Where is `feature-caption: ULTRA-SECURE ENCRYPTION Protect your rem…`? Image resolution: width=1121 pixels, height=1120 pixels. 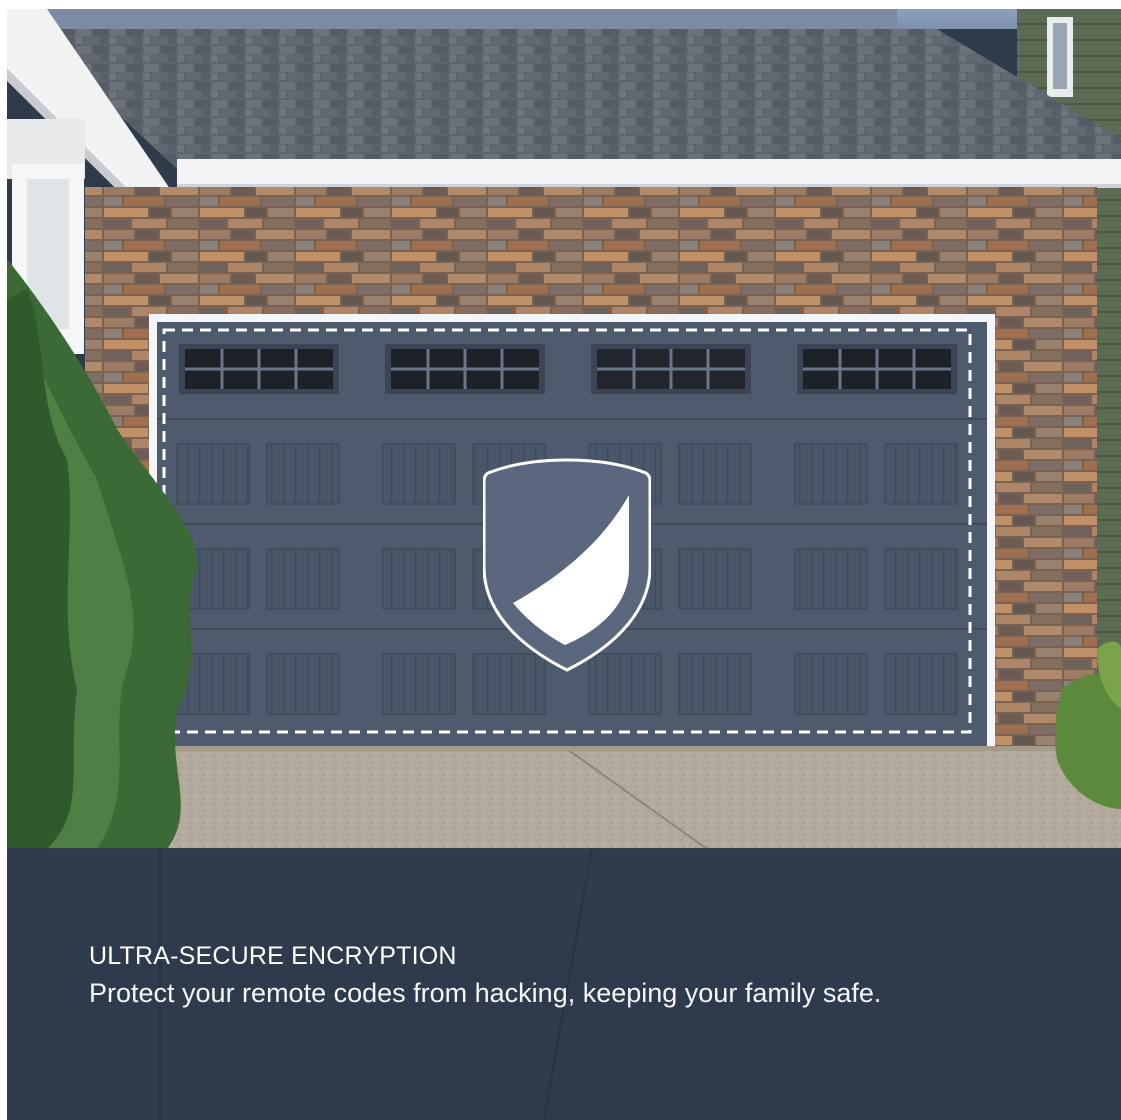 feature-caption: ULTRA-SECURE ENCRYPTION Protect your rem… is located at coordinates (485, 976).